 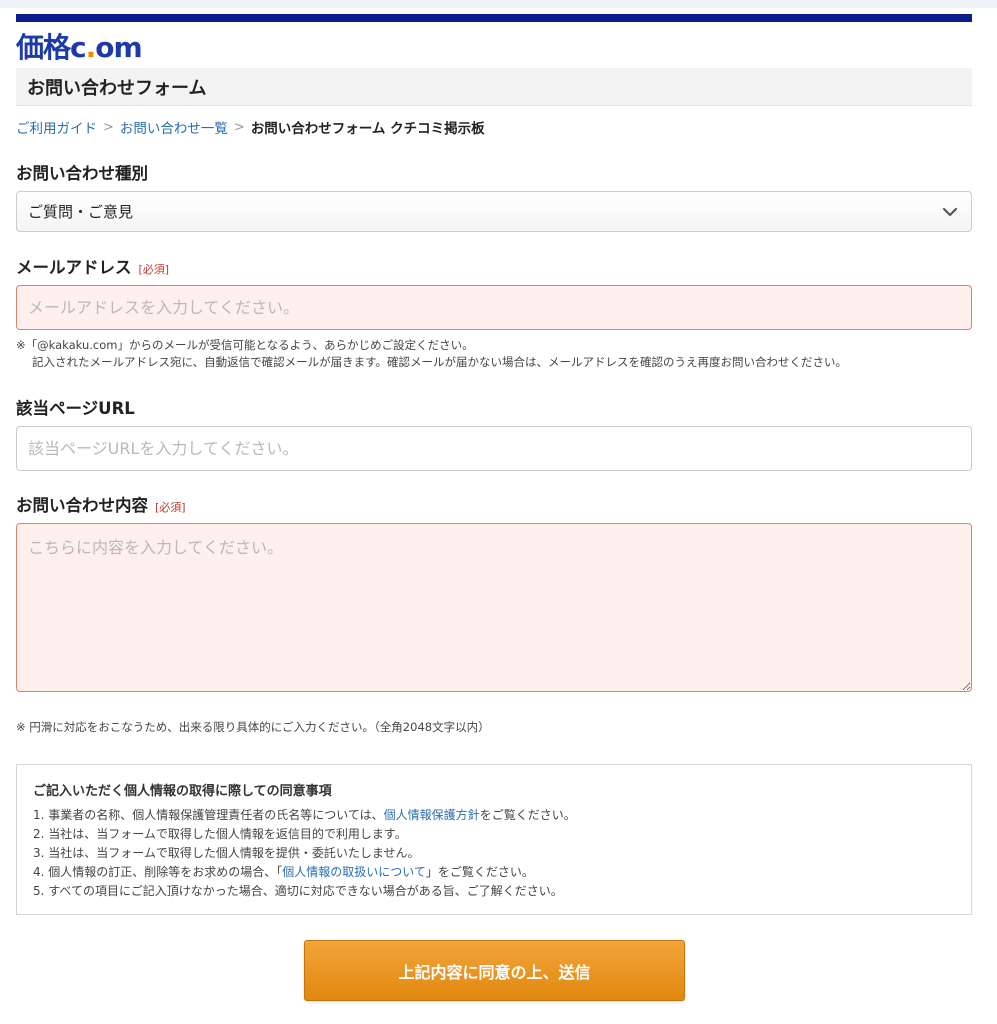 What do you see at coordinates (494, 307) in the screenshot?
I see `email-input` at bounding box center [494, 307].